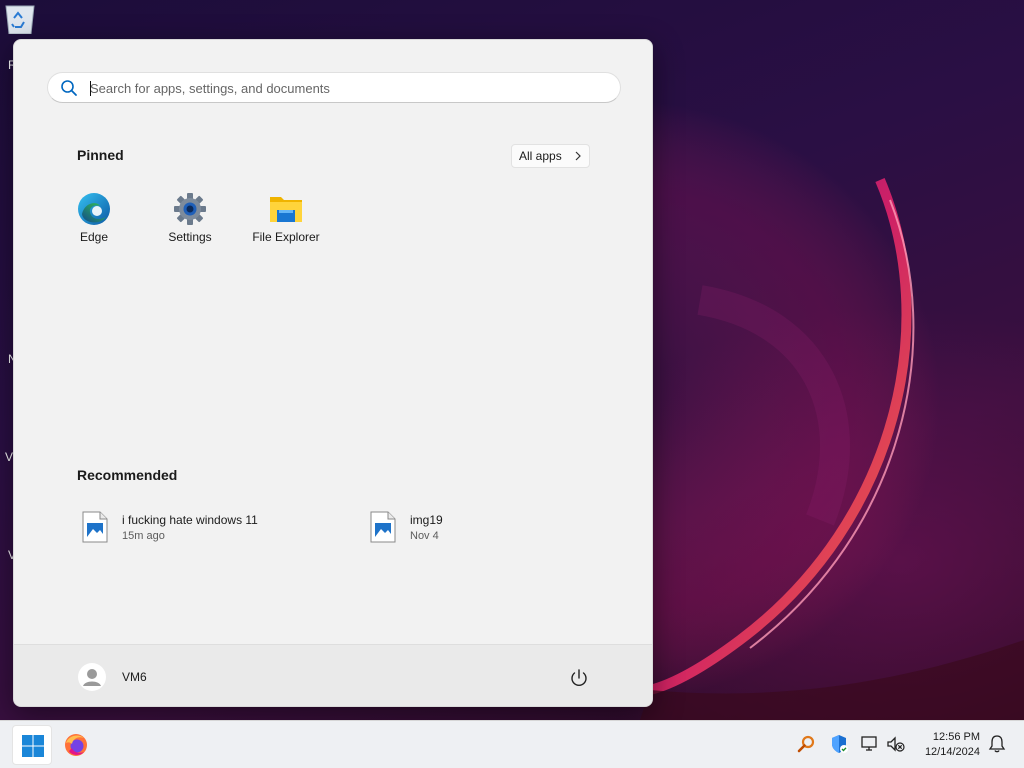 Image resolution: width=1024 pixels, height=768 pixels. I want to click on taskbar-firefox-button, so click(76, 745).